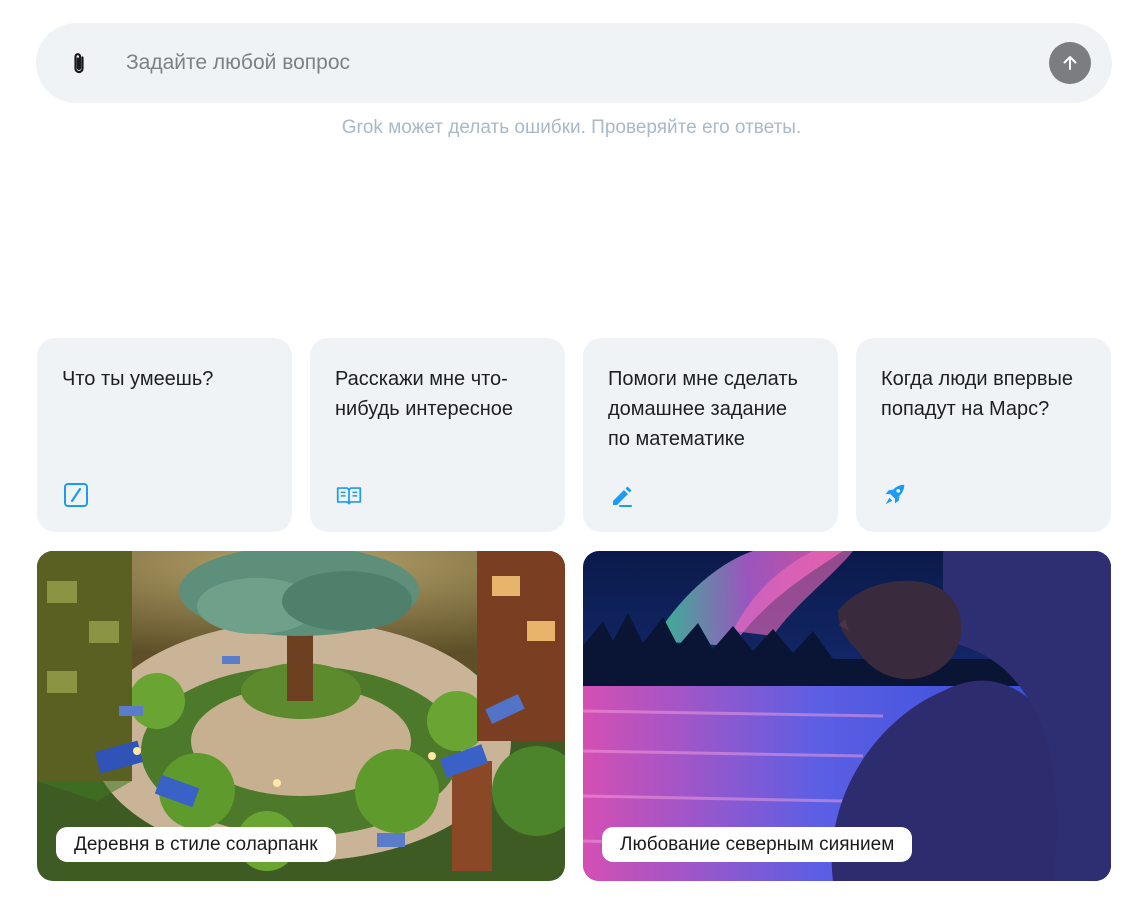 Image resolution: width=1143 pixels, height=900 pixels. I want to click on suggestion-card-capabilities: Что ты умеешь?, so click(164, 435).